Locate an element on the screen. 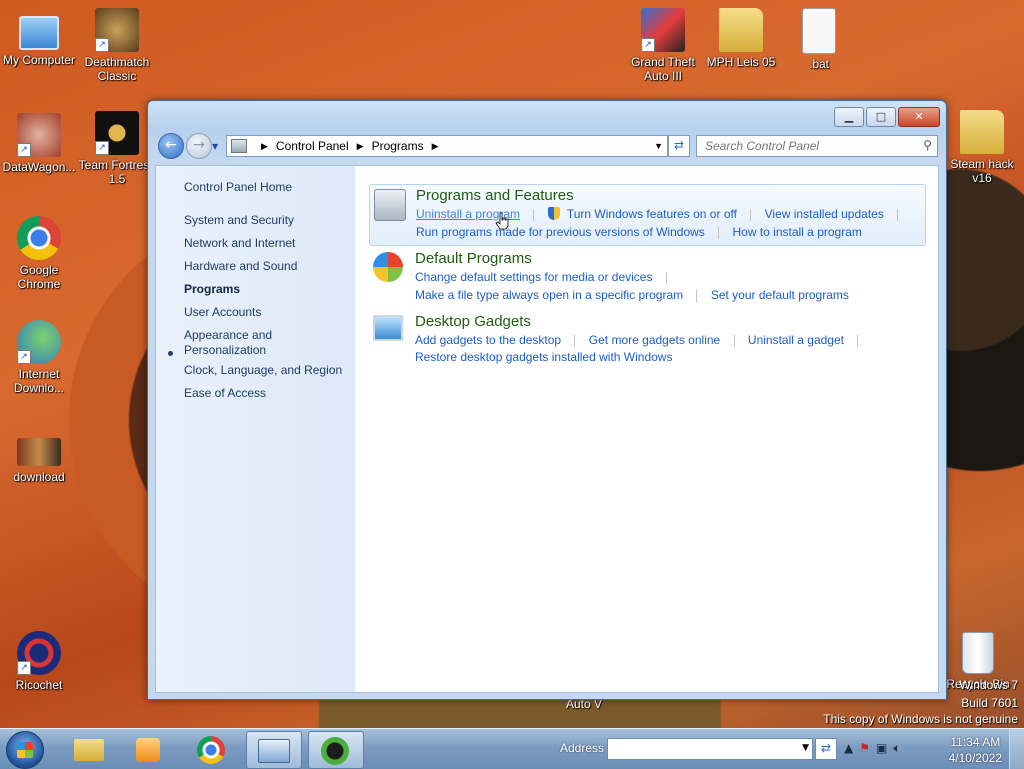 This screenshot has width=1024, height=769. team-fortress-icon: ↗ is located at coordinates (117, 133).